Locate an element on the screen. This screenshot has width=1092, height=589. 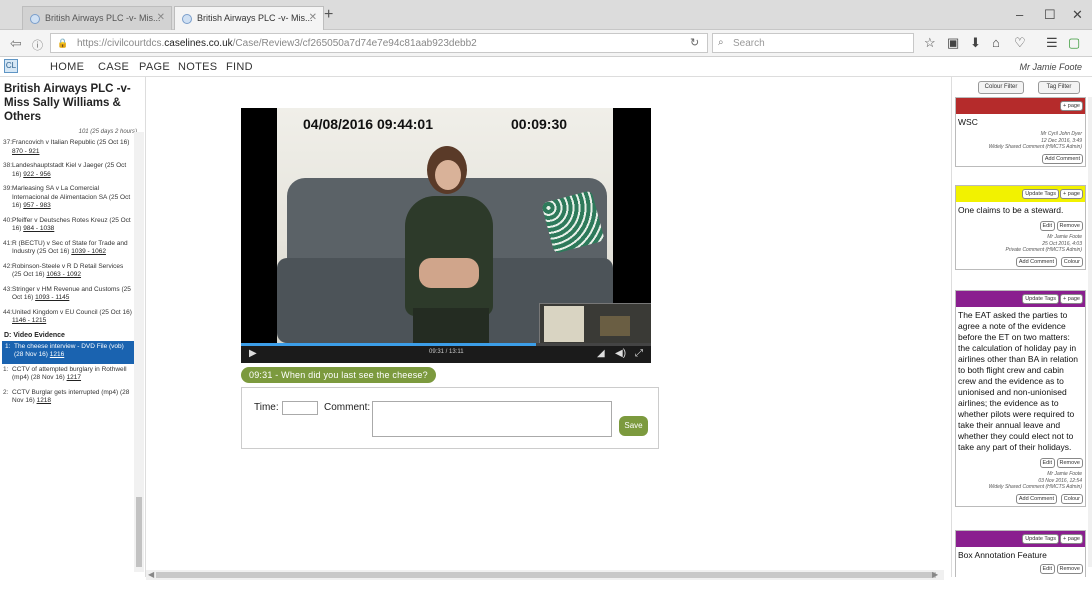
page-link: 870 - 921 is located at coordinates (25, 151).